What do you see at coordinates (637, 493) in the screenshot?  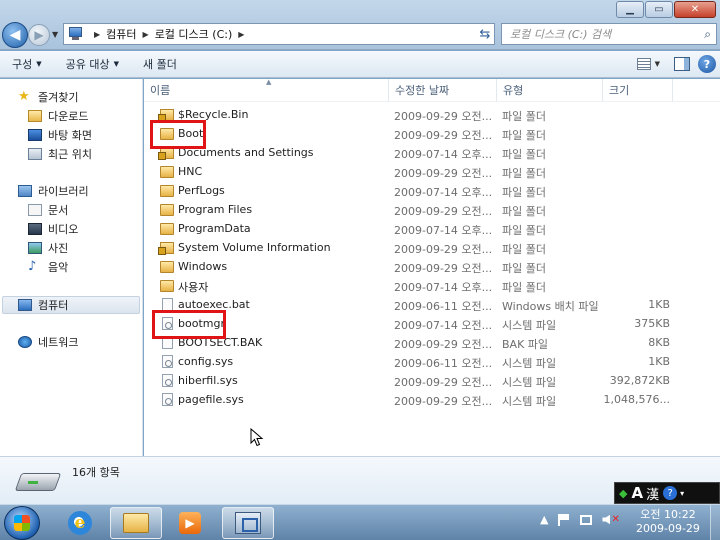 I see `ime-mode-toggle: A` at bounding box center [637, 493].